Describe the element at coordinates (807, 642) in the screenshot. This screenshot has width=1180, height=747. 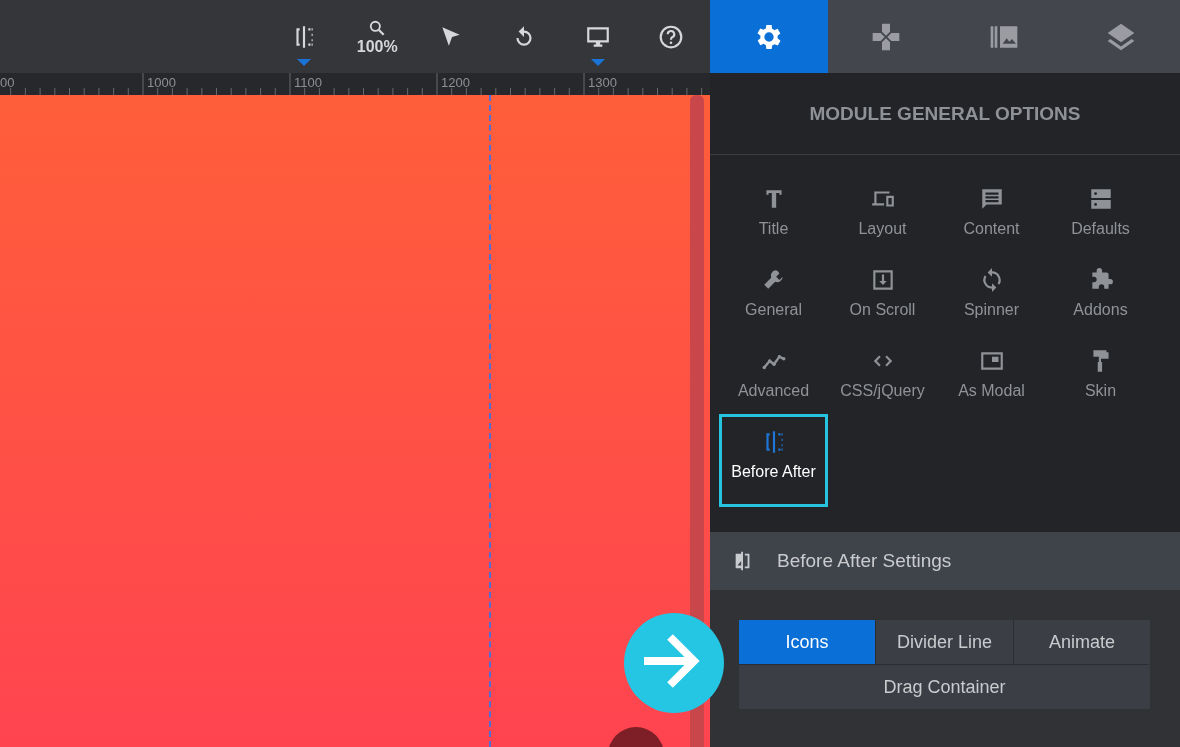
I see `segment-button: Icons` at that location.